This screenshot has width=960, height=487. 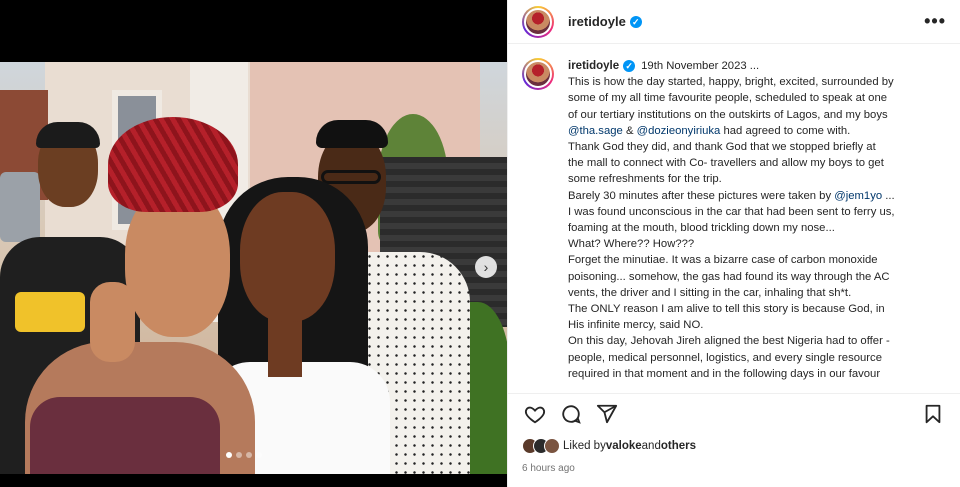 What do you see at coordinates (173, 164) in the screenshot?
I see `person-front-locs` at bounding box center [173, 164].